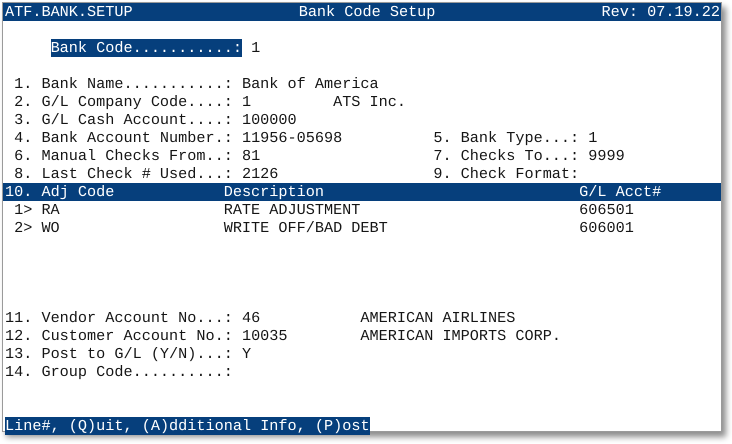 The image size is (732, 444). I want to click on field-label: Checks To...:, so click(520, 156).